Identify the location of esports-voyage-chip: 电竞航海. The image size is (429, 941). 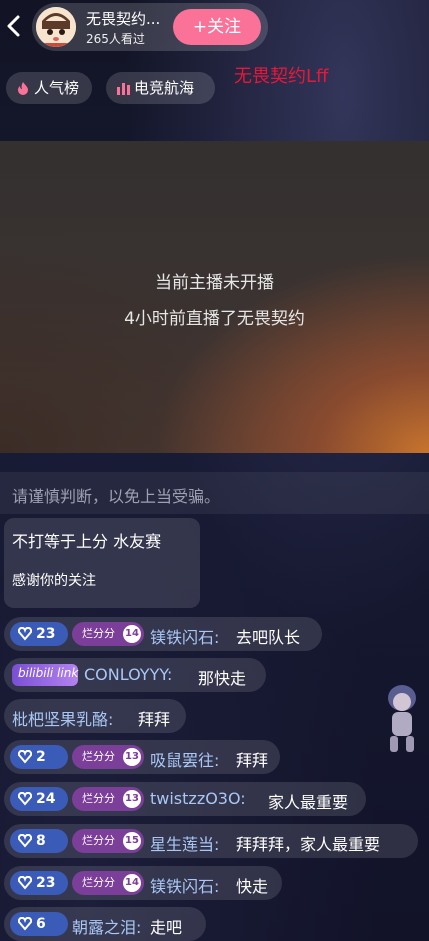
(160, 88).